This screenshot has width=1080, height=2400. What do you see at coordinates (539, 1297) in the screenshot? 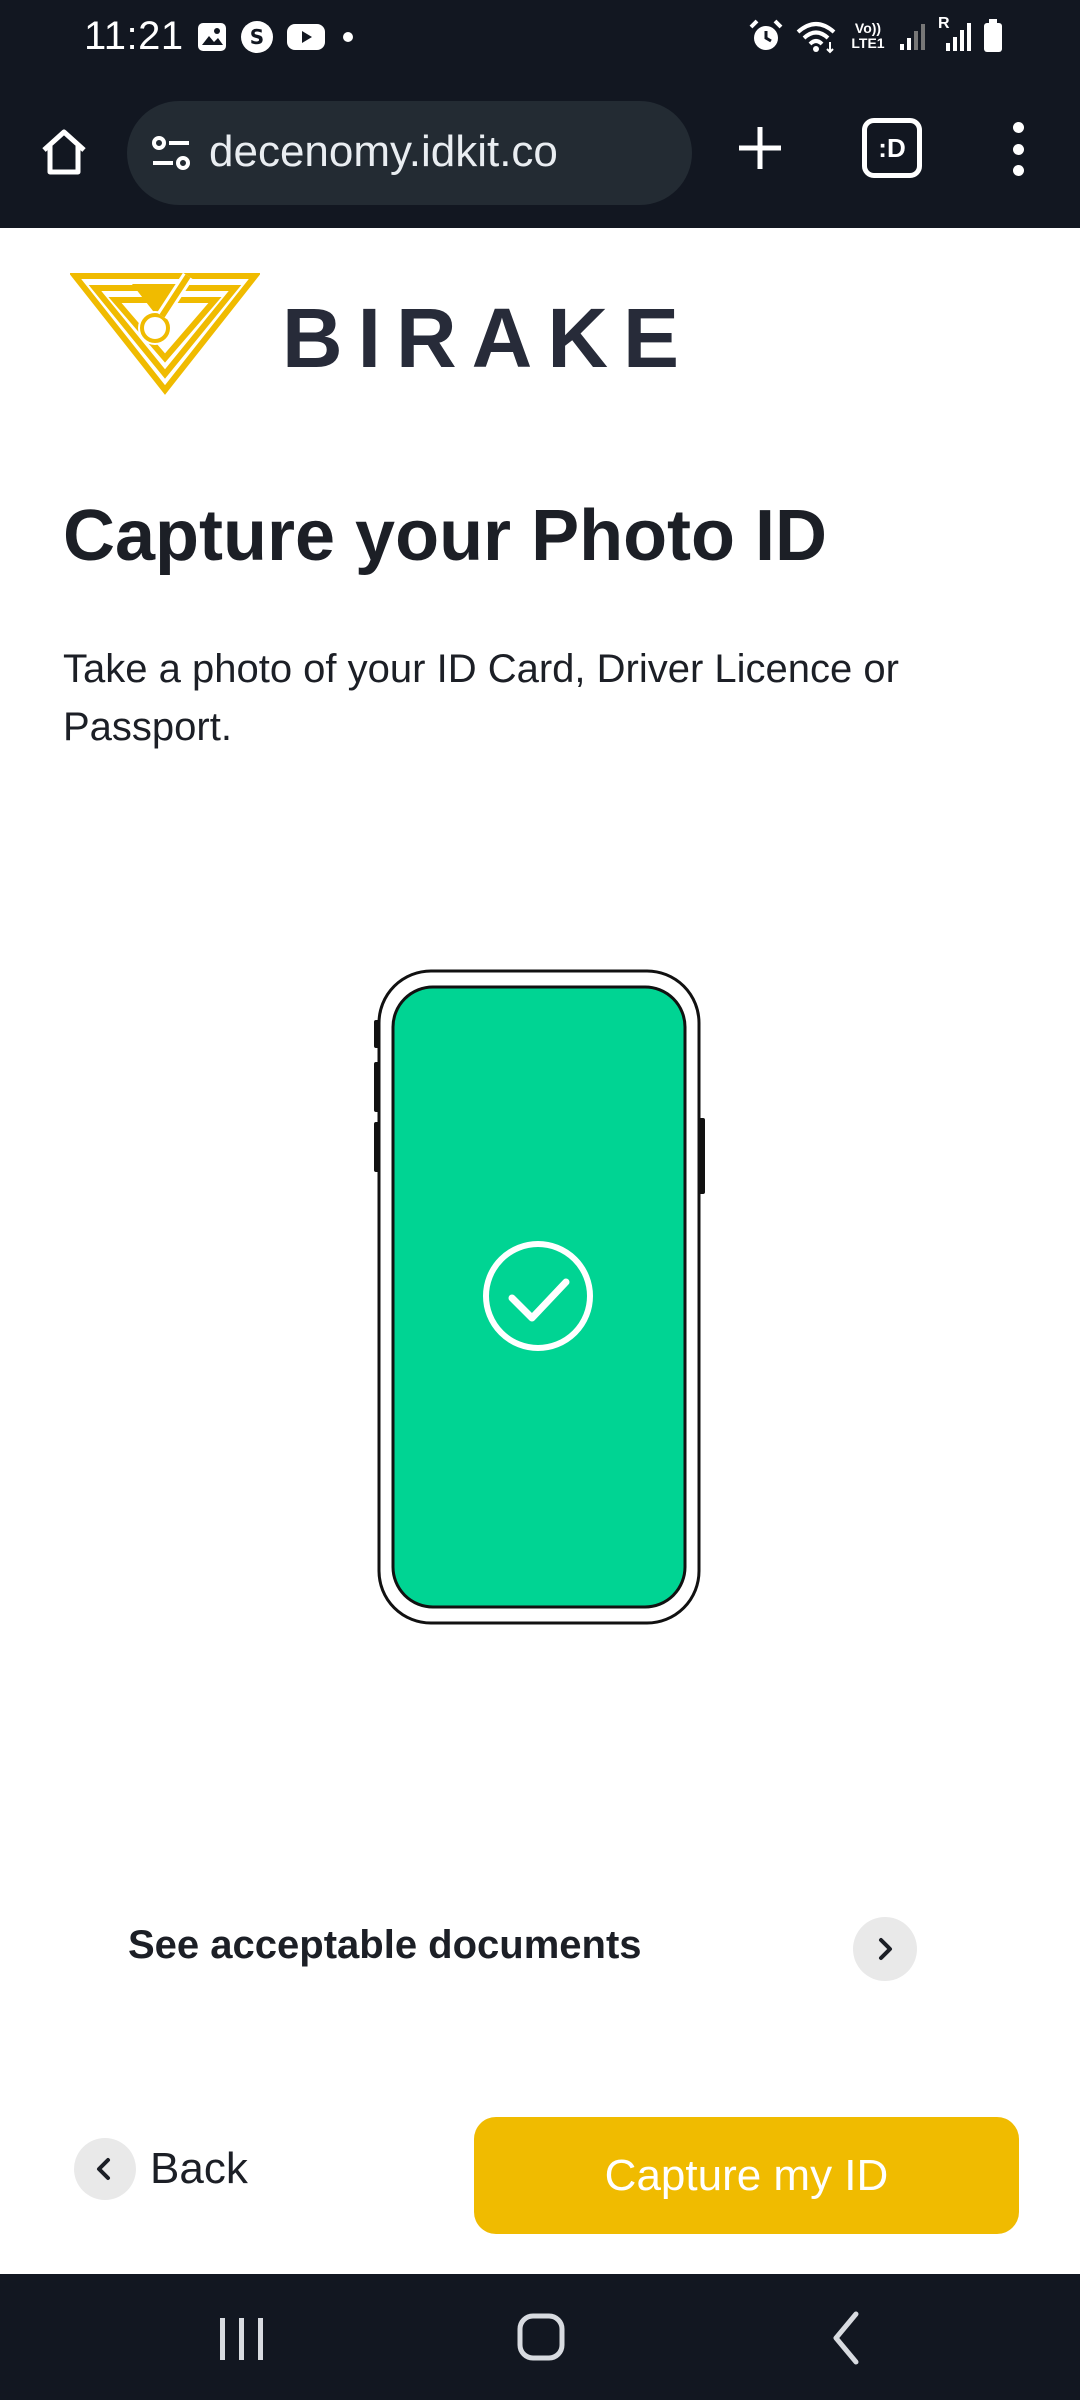
I see `phone-illustration` at bounding box center [539, 1297].